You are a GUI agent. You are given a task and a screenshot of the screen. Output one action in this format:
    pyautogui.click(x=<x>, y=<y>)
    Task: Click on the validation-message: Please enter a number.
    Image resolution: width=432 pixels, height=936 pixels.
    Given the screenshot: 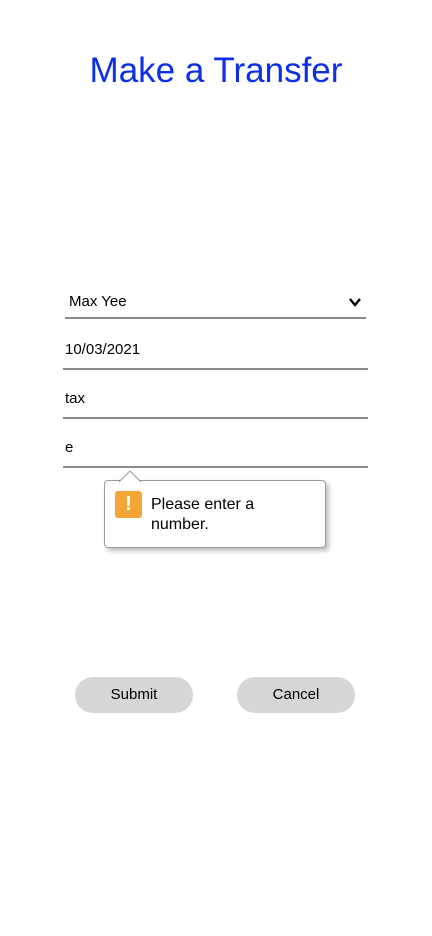 What is the action you would take?
    pyautogui.click(x=203, y=514)
    